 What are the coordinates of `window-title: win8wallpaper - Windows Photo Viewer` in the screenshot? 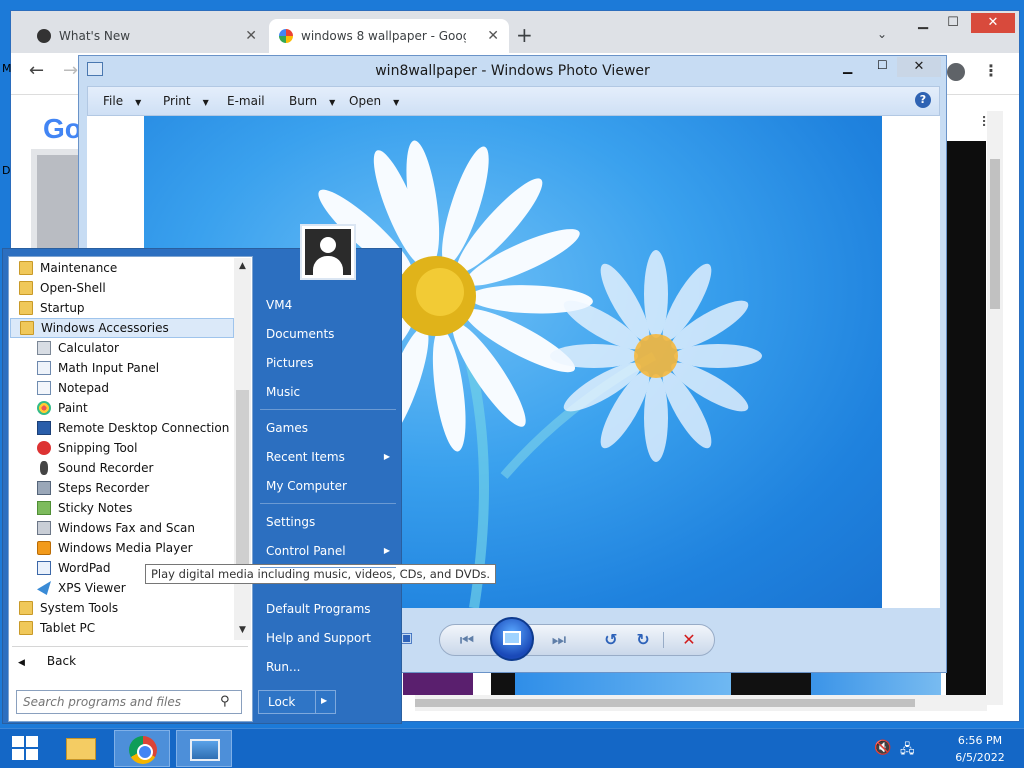 It's located at (512, 71).